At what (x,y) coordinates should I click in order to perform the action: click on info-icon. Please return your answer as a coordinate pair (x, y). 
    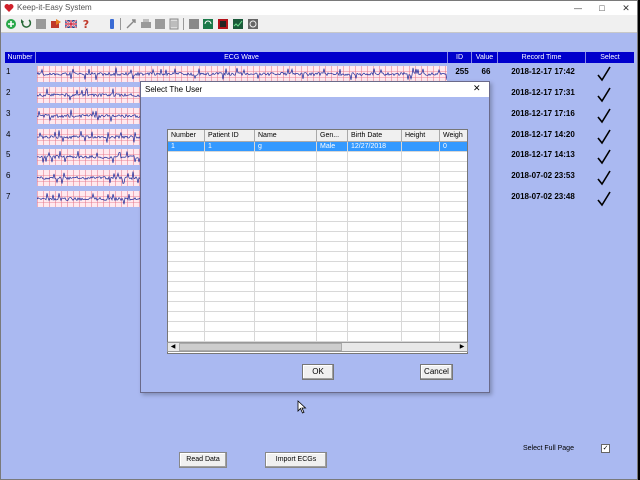
    Looking at the image, I should click on (112, 24).